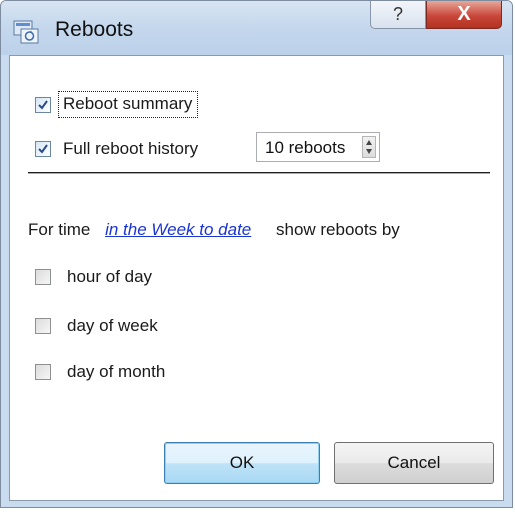 The height and width of the screenshot is (514, 515). Describe the element at coordinates (128, 104) in the screenshot. I see `reboot-summary-label: Reboot summary` at that location.